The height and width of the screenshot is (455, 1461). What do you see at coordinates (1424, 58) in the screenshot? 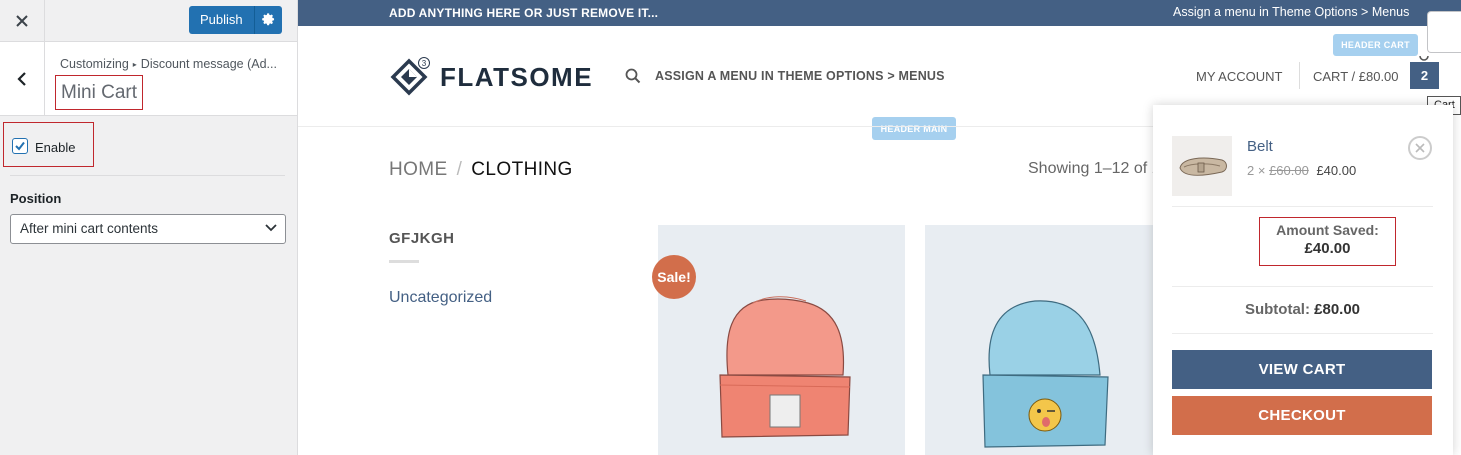
I see `shopping-bag-icon` at bounding box center [1424, 58].